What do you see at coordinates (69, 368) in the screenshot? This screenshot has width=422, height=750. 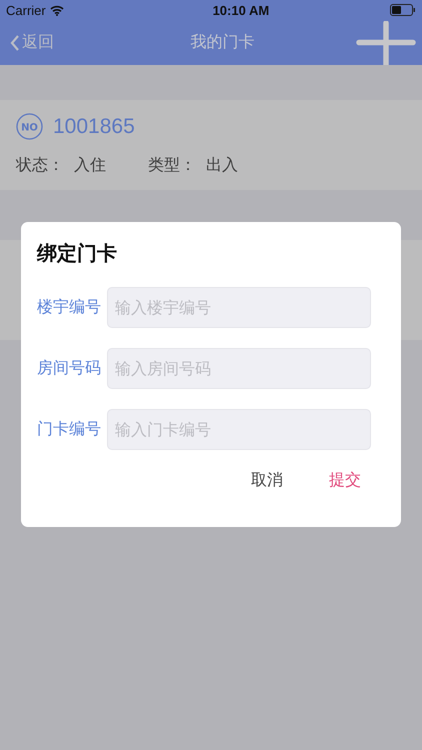 I see `field-label: 房间号码` at bounding box center [69, 368].